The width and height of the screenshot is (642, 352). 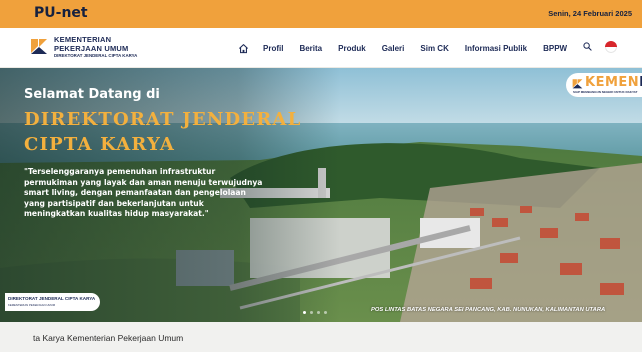 What do you see at coordinates (52, 298) in the screenshot?
I see `badge-left-line-1: DIREKTORAT JENDERAL CIPTA KARYA` at bounding box center [52, 298].